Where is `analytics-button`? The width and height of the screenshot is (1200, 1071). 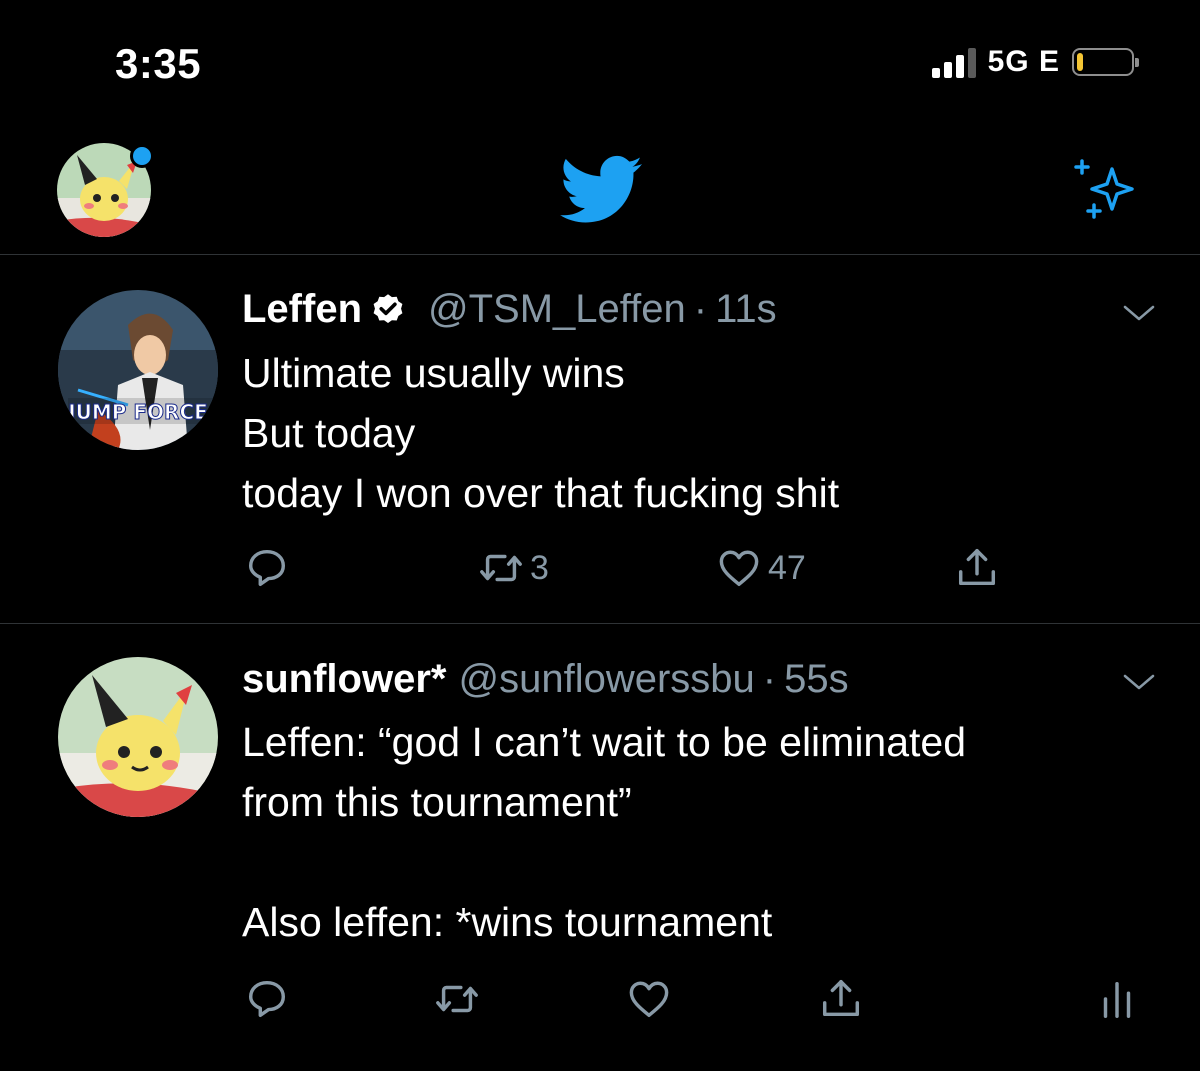
analytics-button is located at coordinates (1117, 999).